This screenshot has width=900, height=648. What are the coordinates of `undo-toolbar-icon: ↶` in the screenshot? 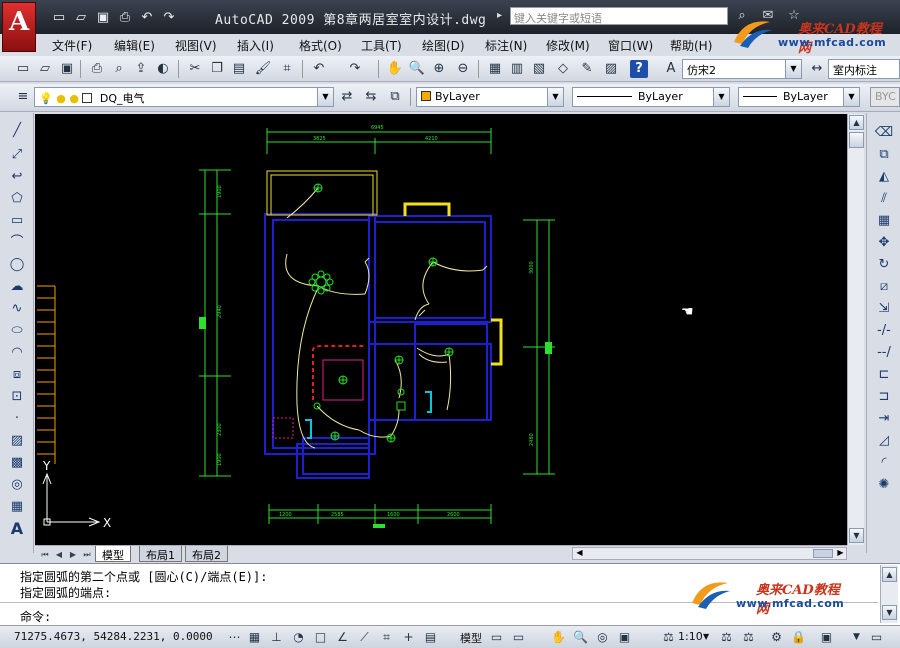 It's located at (319, 69).